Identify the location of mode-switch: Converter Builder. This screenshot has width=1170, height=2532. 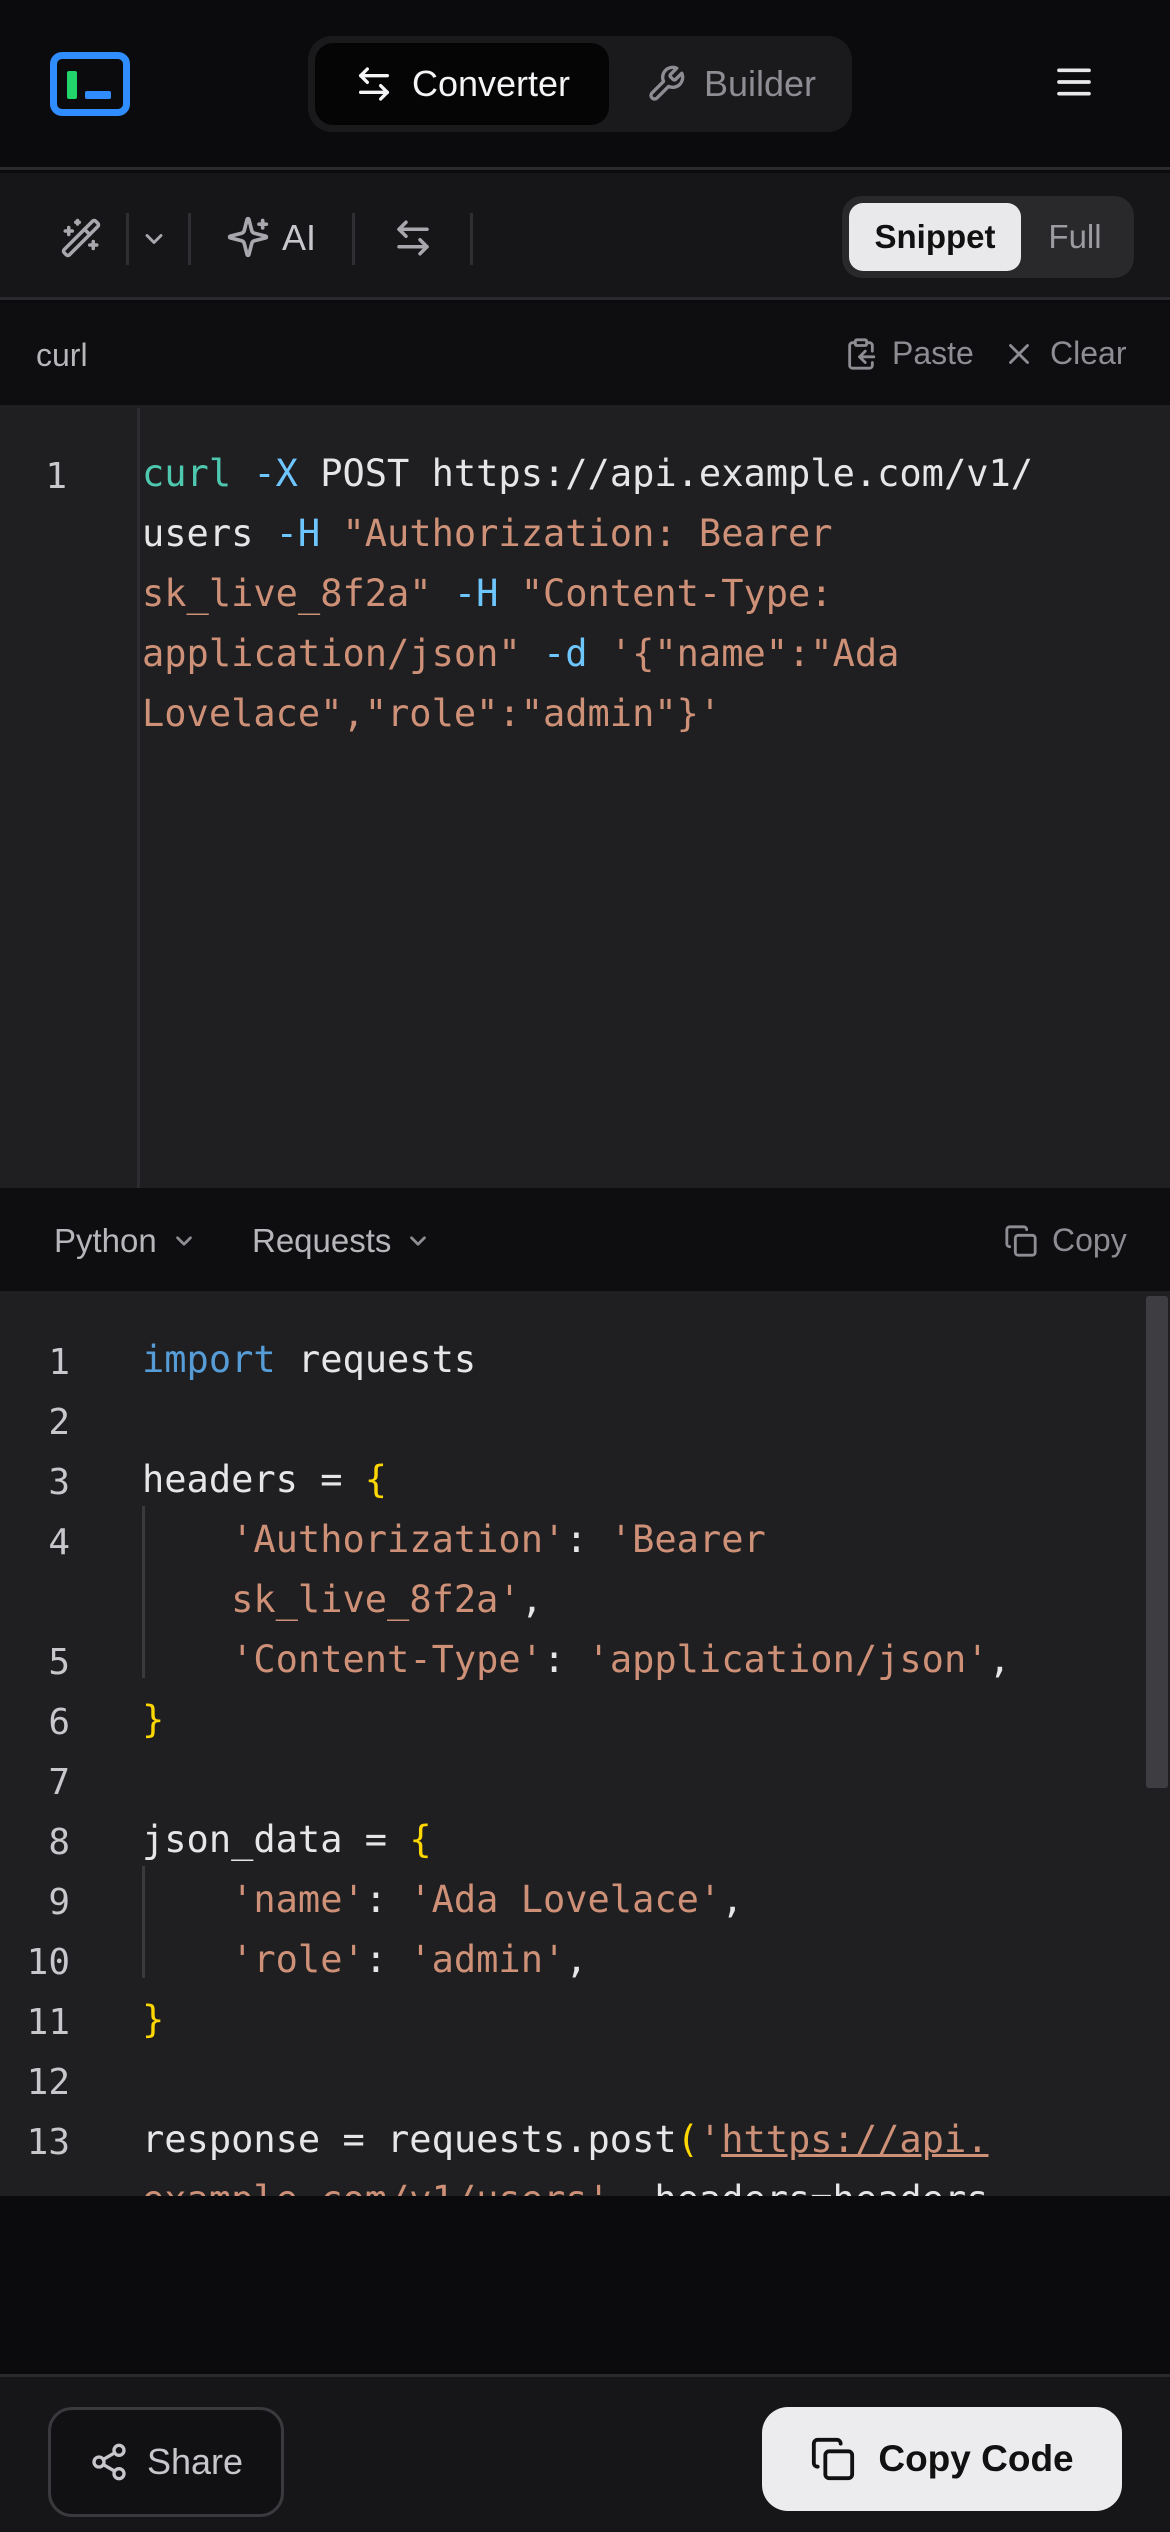
(580, 84).